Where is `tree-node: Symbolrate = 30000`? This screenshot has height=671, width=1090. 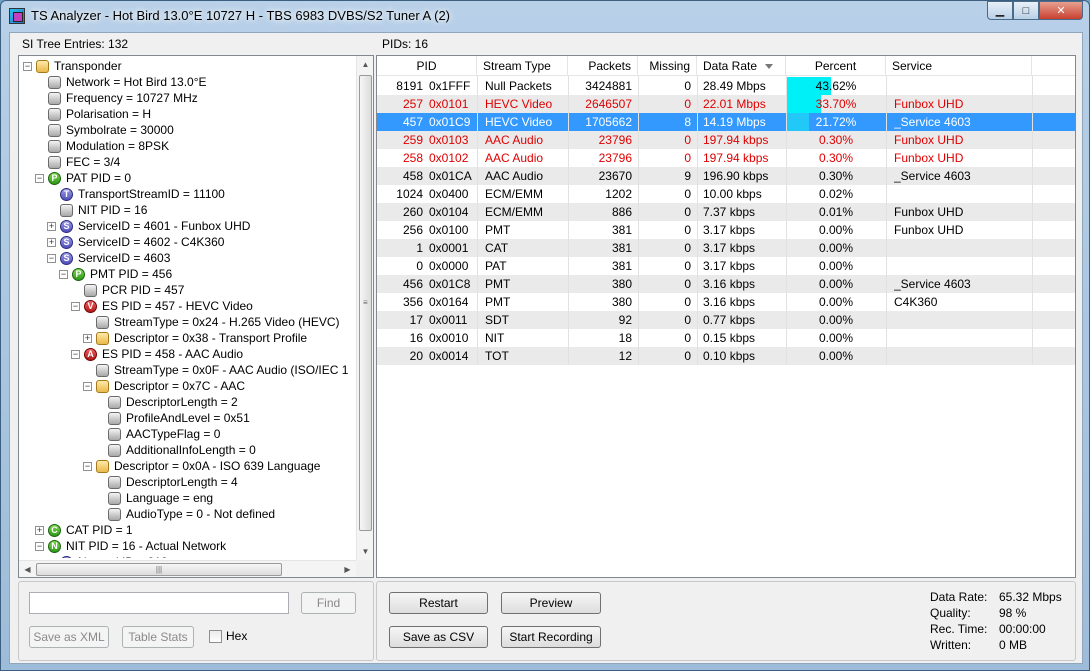 tree-node: Symbolrate = 30000 is located at coordinates (104, 130).